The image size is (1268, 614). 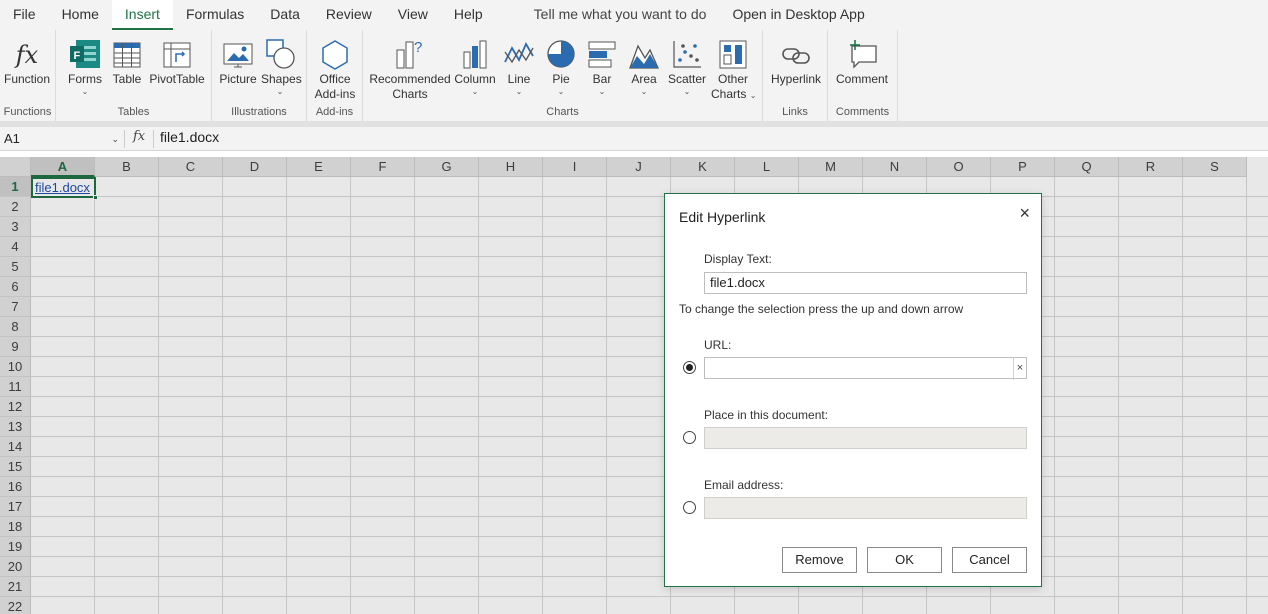 What do you see at coordinates (729, 94) in the screenshot?
I see `other-charts-label-2: Charts` at bounding box center [729, 94].